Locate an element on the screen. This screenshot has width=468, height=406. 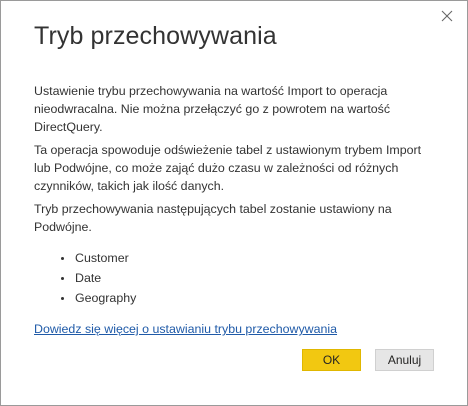
dialog-title: Tryb przechowywania is located at coordinates (155, 36).